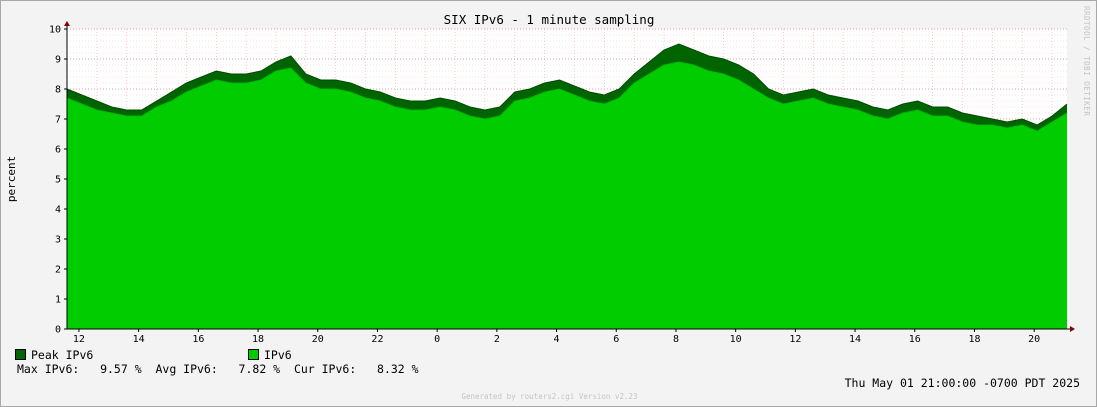  I want to click on y-tick-labels: 0 1 2 3 4 5 6 7 8 9 10, so click(55, 180).